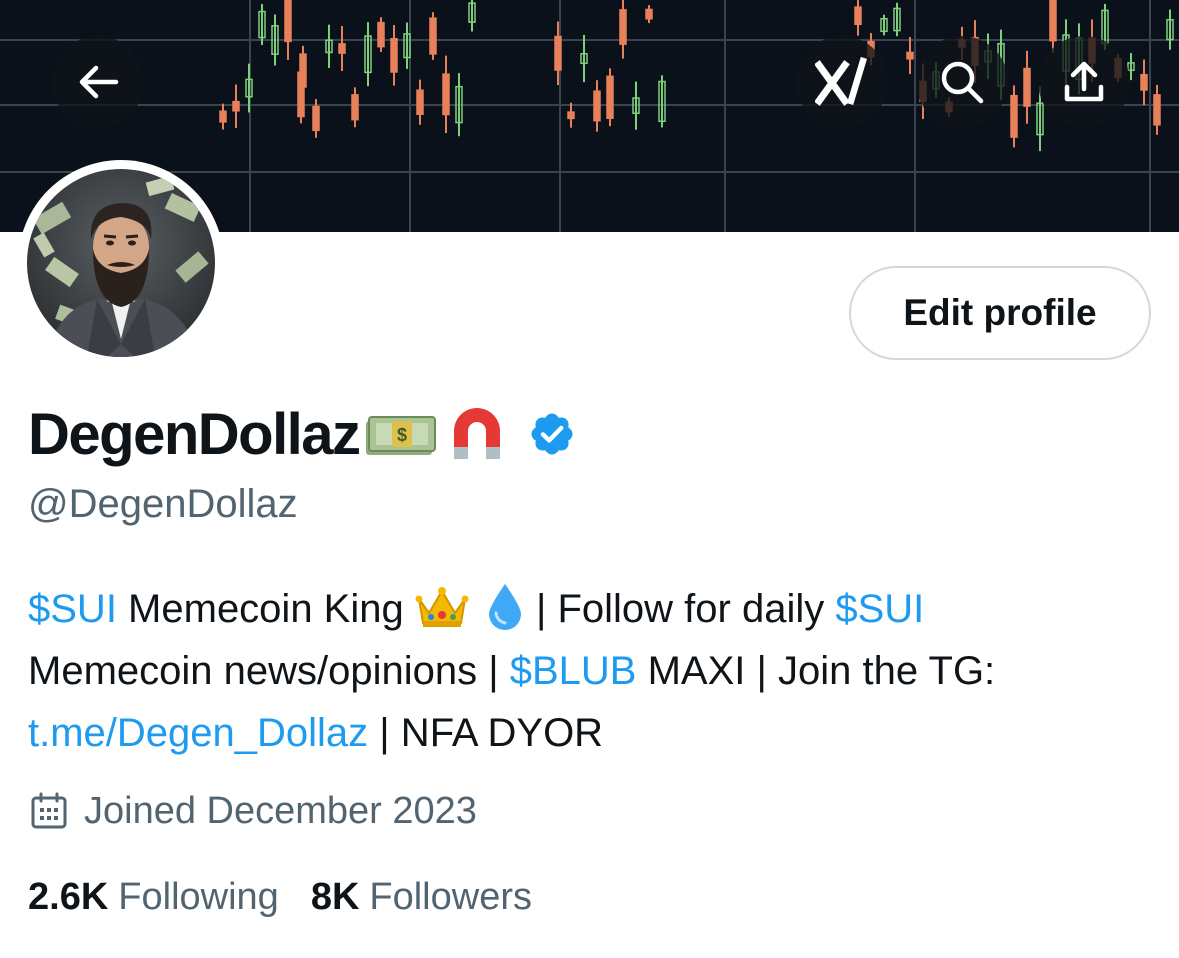 This screenshot has height=958, width=1179. Describe the element at coordinates (552, 434) in the screenshot. I see `verified-badge-icon` at that location.